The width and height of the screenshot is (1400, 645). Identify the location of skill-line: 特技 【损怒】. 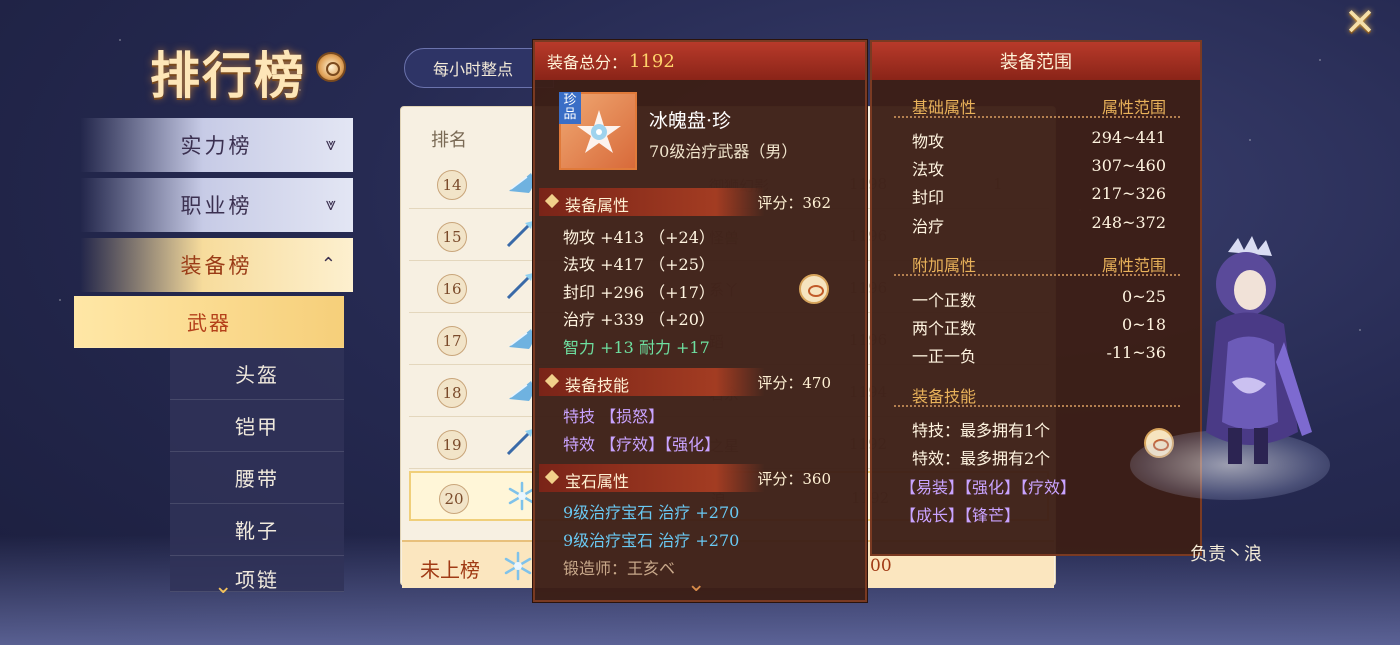
(614, 416).